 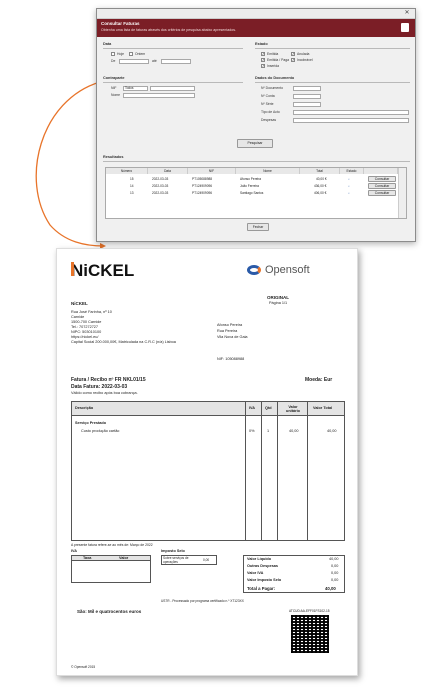 What do you see at coordinates (273, 66) in the screenshot?
I see `inserida-label: Inserida` at bounding box center [273, 66].